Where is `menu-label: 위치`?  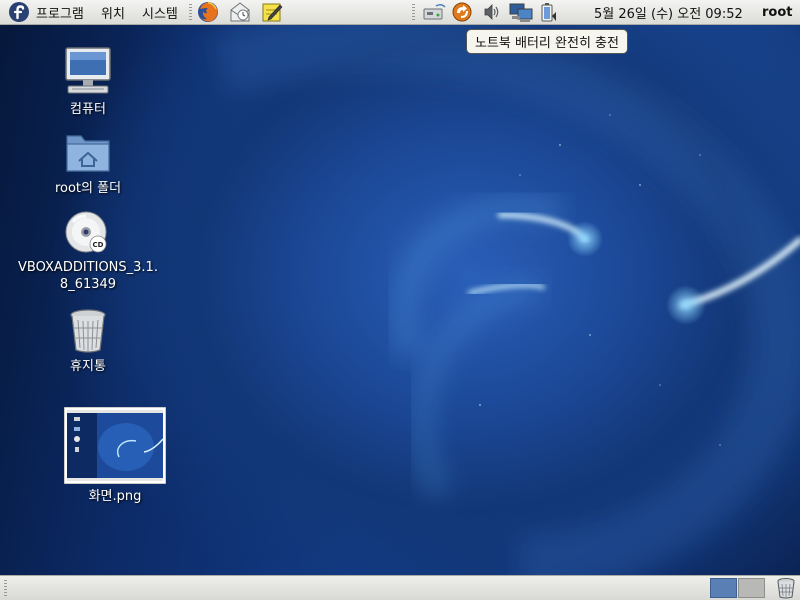 menu-label: 위치 is located at coordinates (113, 14).